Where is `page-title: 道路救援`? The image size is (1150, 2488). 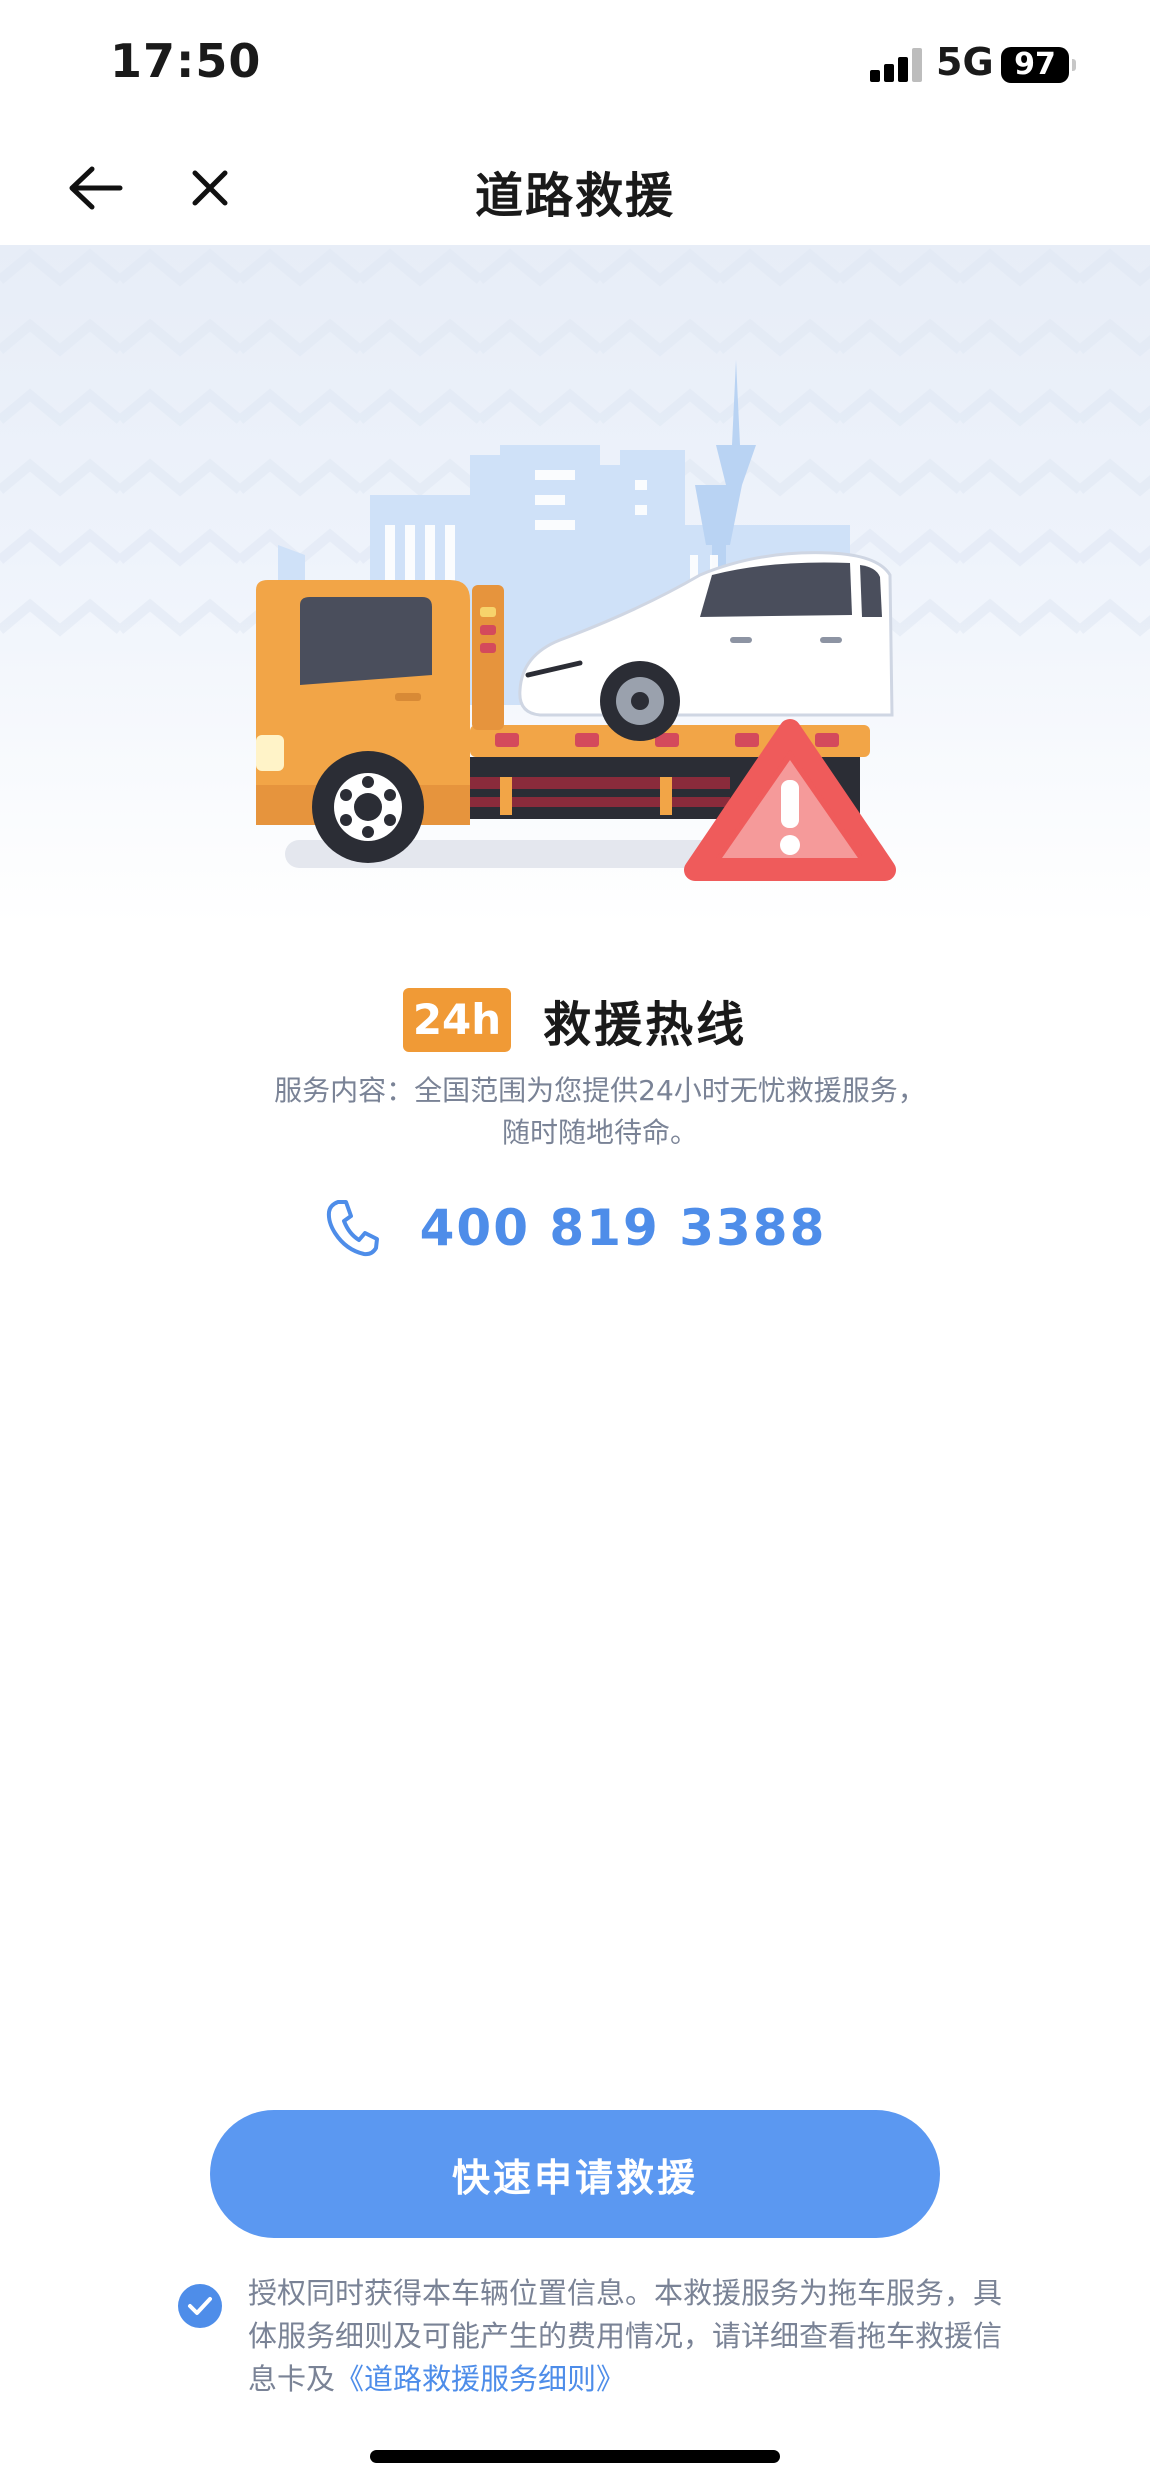
page-title: 道路救援 is located at coordinates (574, 196).